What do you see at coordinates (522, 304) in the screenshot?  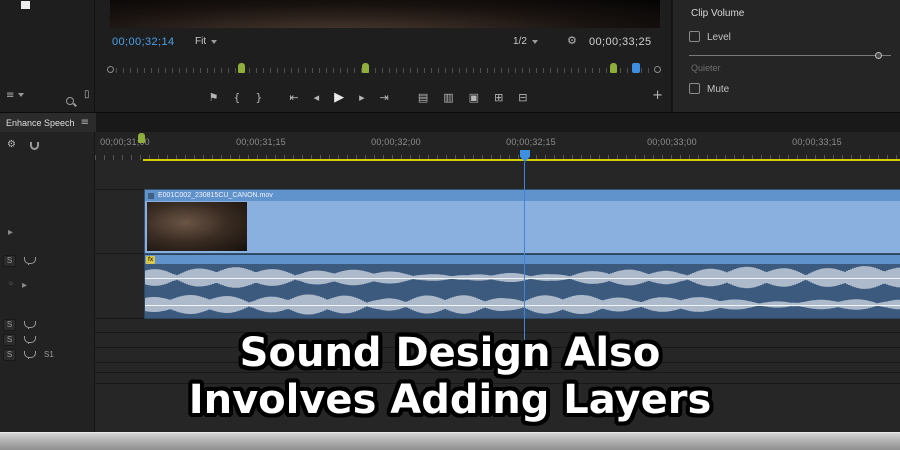 I see `waveform-channel-right` at bounding box center [522, 304].